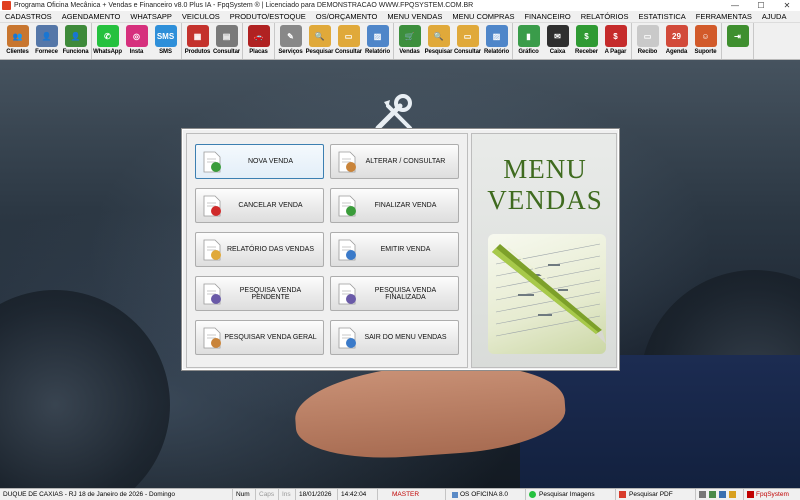 This screenshot has height=500, width=800. I want to click on toolbar-button-vendas: 🛒 Vendas, so click(409, 41).